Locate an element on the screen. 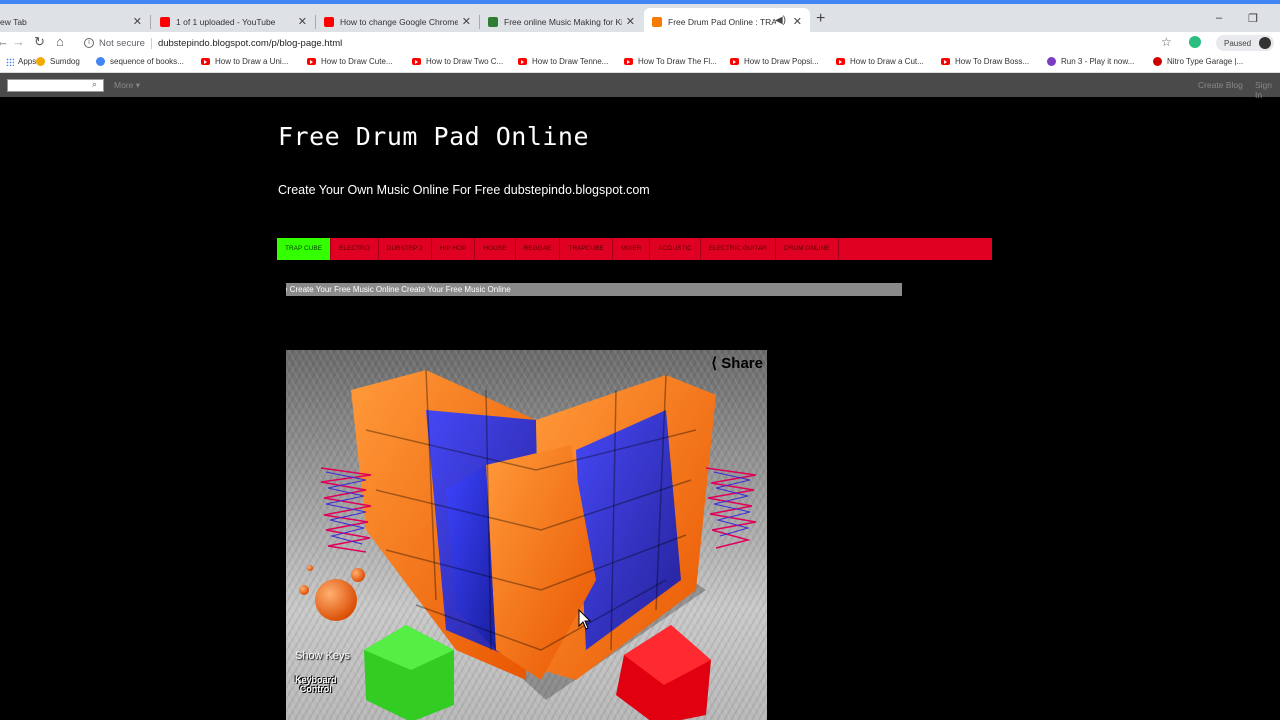 This screenshot has height=720, width=1280. bookmark-item: Sumdog is located at coordinates (58, 61).